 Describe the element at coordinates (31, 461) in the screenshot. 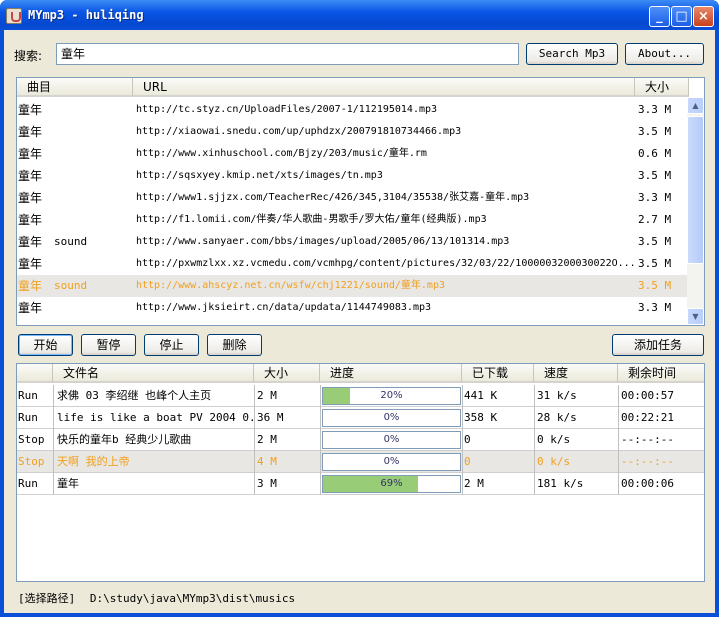

I see `task-state: Stop` at that location.